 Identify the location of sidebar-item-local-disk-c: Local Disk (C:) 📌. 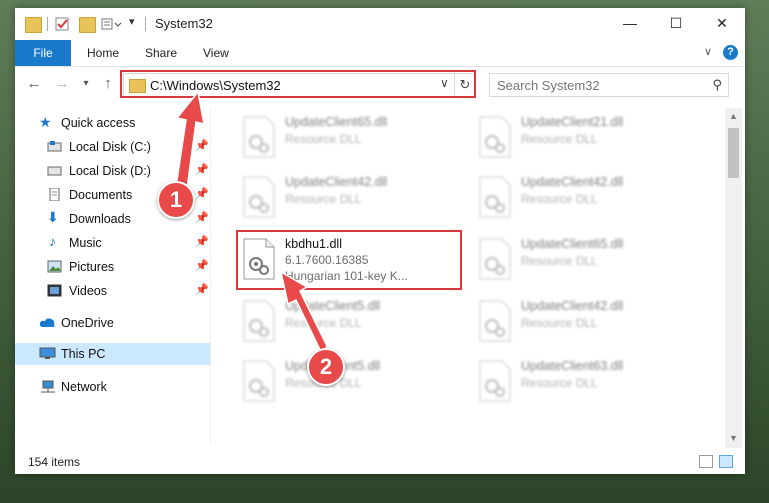
(112, 147).